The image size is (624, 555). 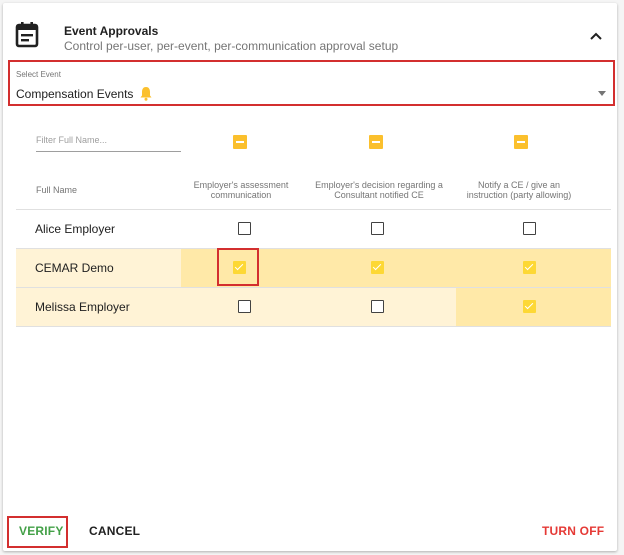 I want to click on row1-col2-checkbox, so click(x=377, y=228).